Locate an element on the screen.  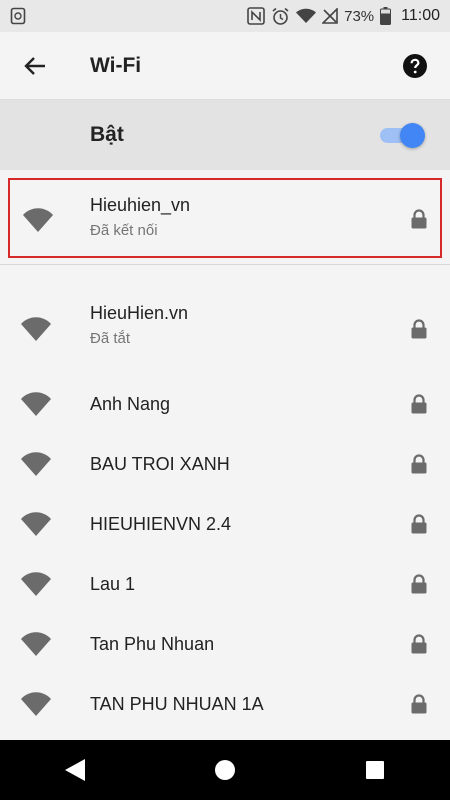
help-circle-icon is located at coordinates (415, 65).